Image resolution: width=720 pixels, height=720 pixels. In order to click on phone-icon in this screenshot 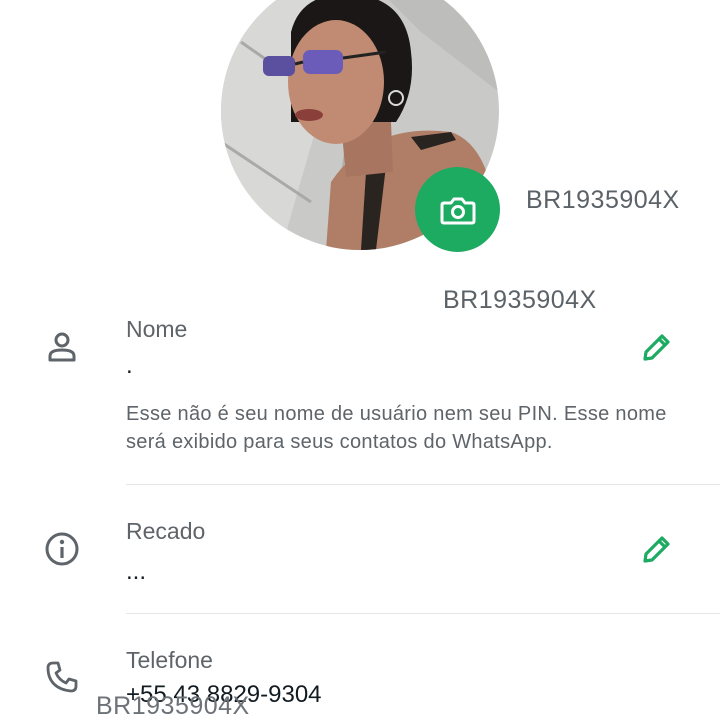, I will do `click(62, 677)`.